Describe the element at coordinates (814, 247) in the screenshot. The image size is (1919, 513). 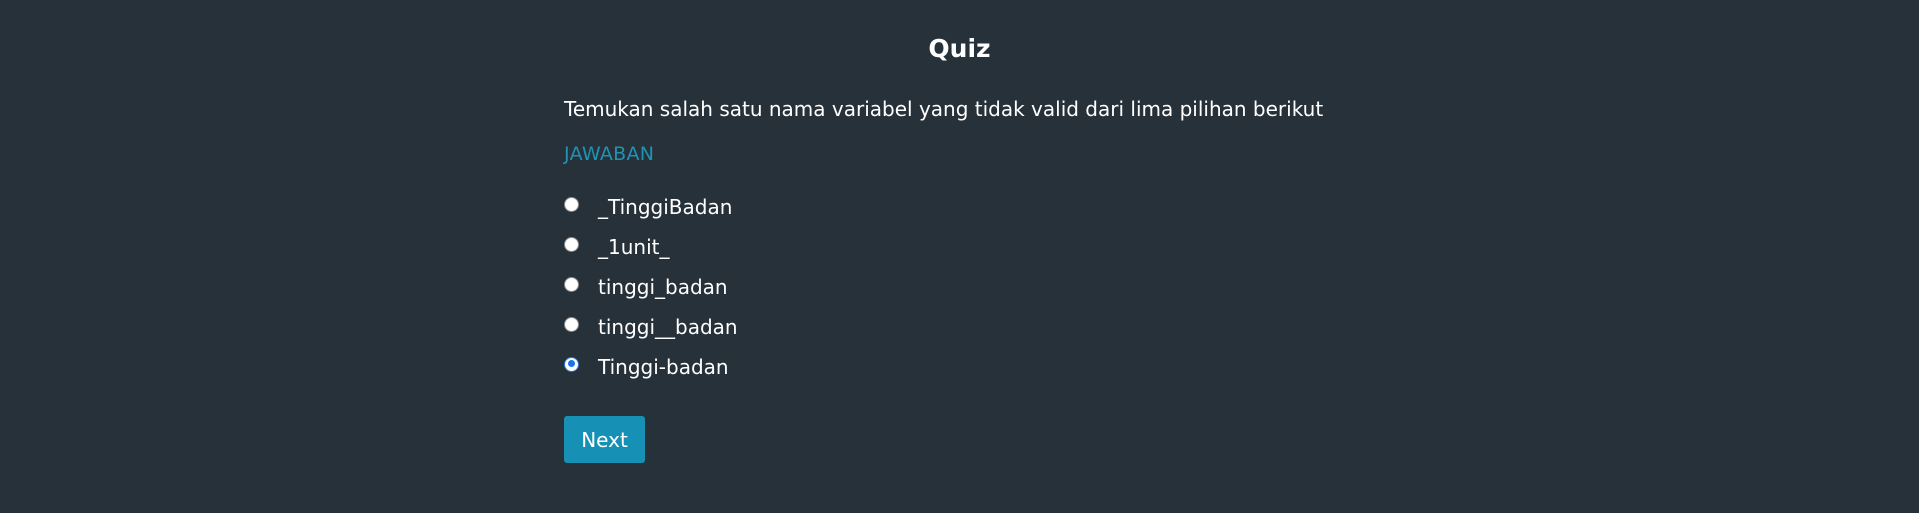
I see `option-1unit: _1unit_` at that location.